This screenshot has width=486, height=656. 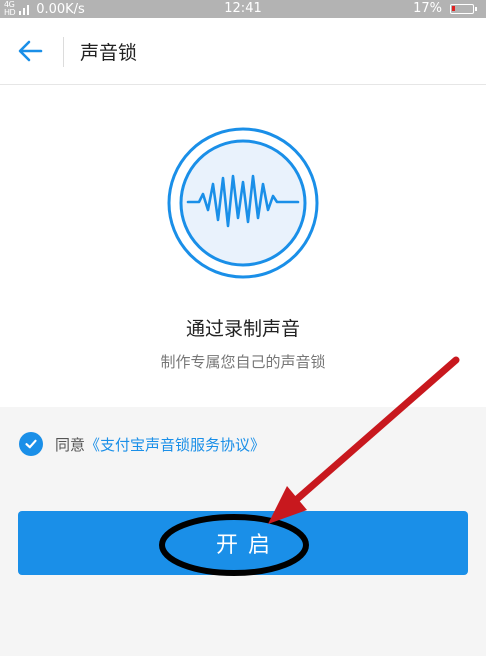 I want to click on page-title: 声音锁, so click(x=109, y=53).